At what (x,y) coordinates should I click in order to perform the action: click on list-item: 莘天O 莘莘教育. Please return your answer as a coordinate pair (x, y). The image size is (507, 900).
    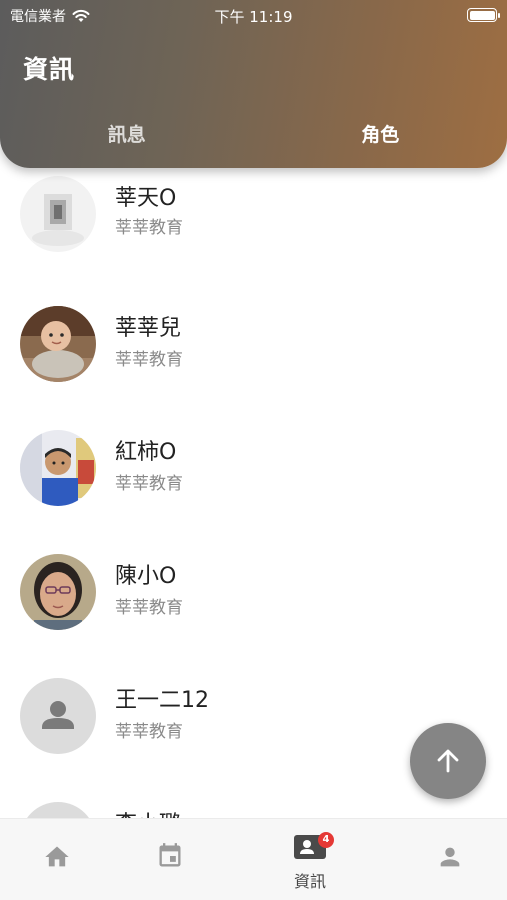
    Looking at the image, I should click on (253, 210).